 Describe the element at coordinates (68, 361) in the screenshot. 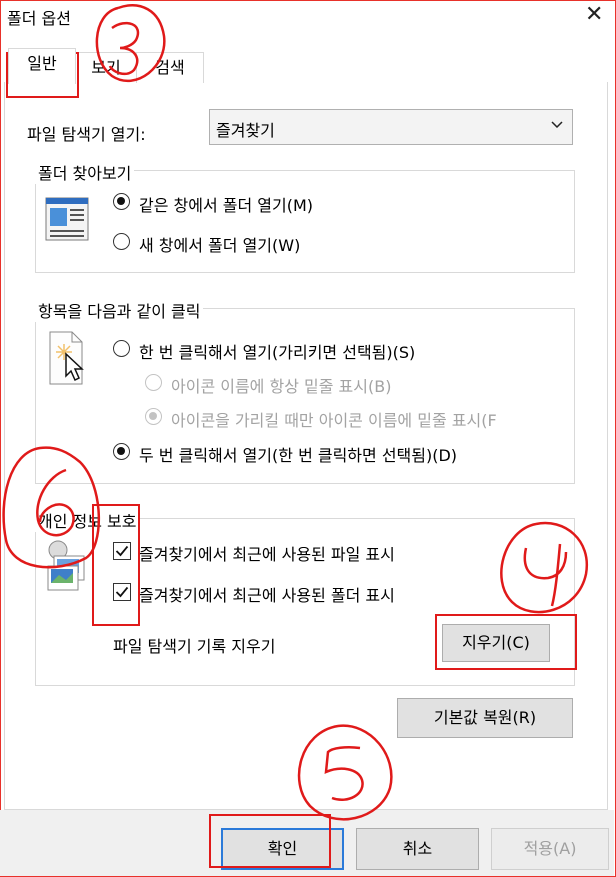

I see `cursor-document-icon` at that location.